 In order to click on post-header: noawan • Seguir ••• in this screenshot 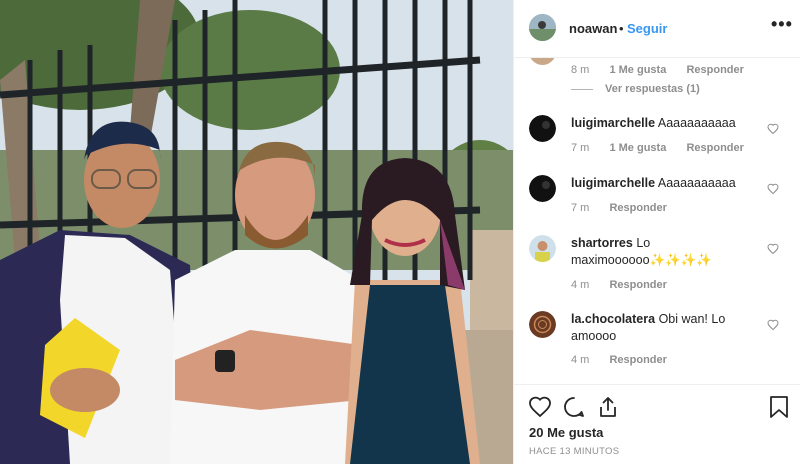, I will do `click(657, 29)`.